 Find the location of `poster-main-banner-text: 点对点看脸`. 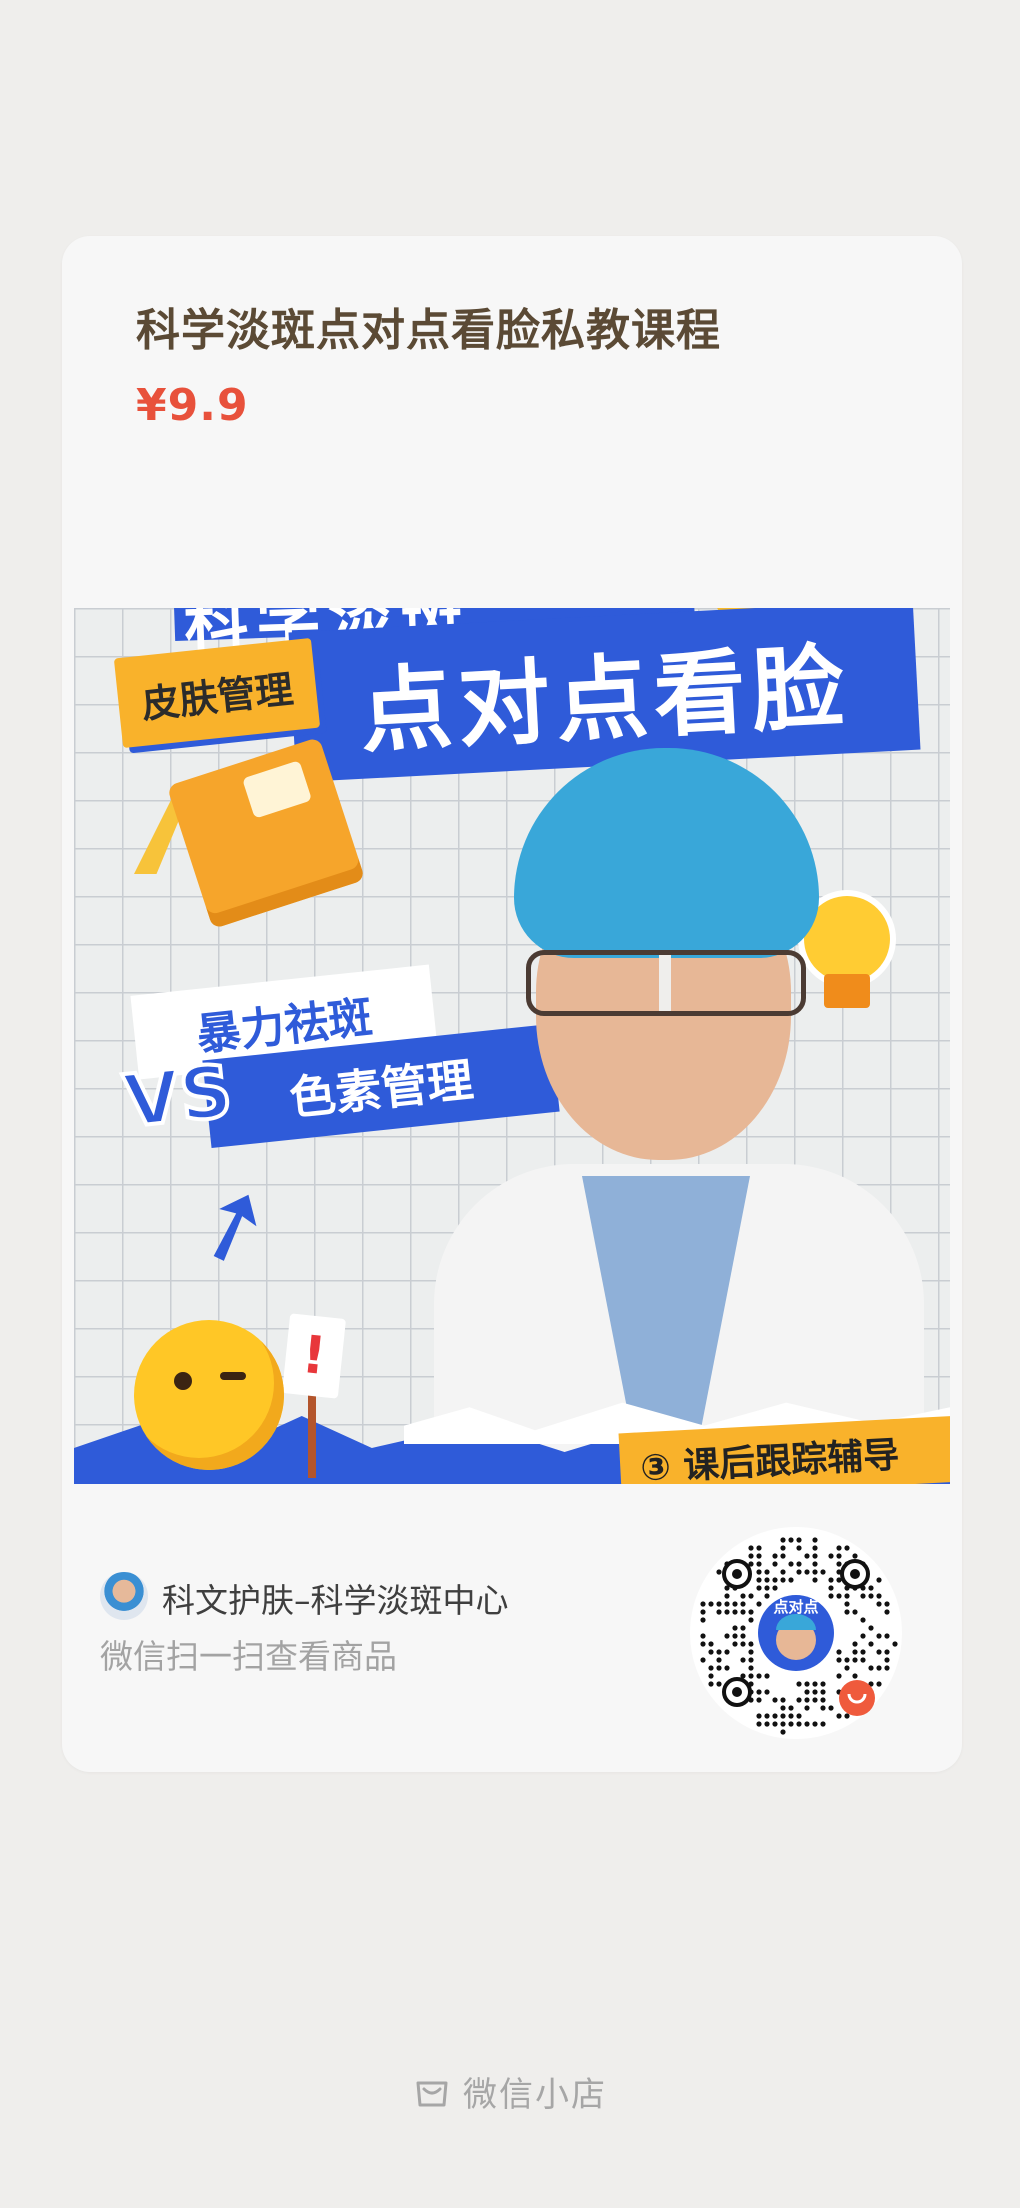

poster-main-banner-text: 点对点看脸 is located at coordinates (605, 699).